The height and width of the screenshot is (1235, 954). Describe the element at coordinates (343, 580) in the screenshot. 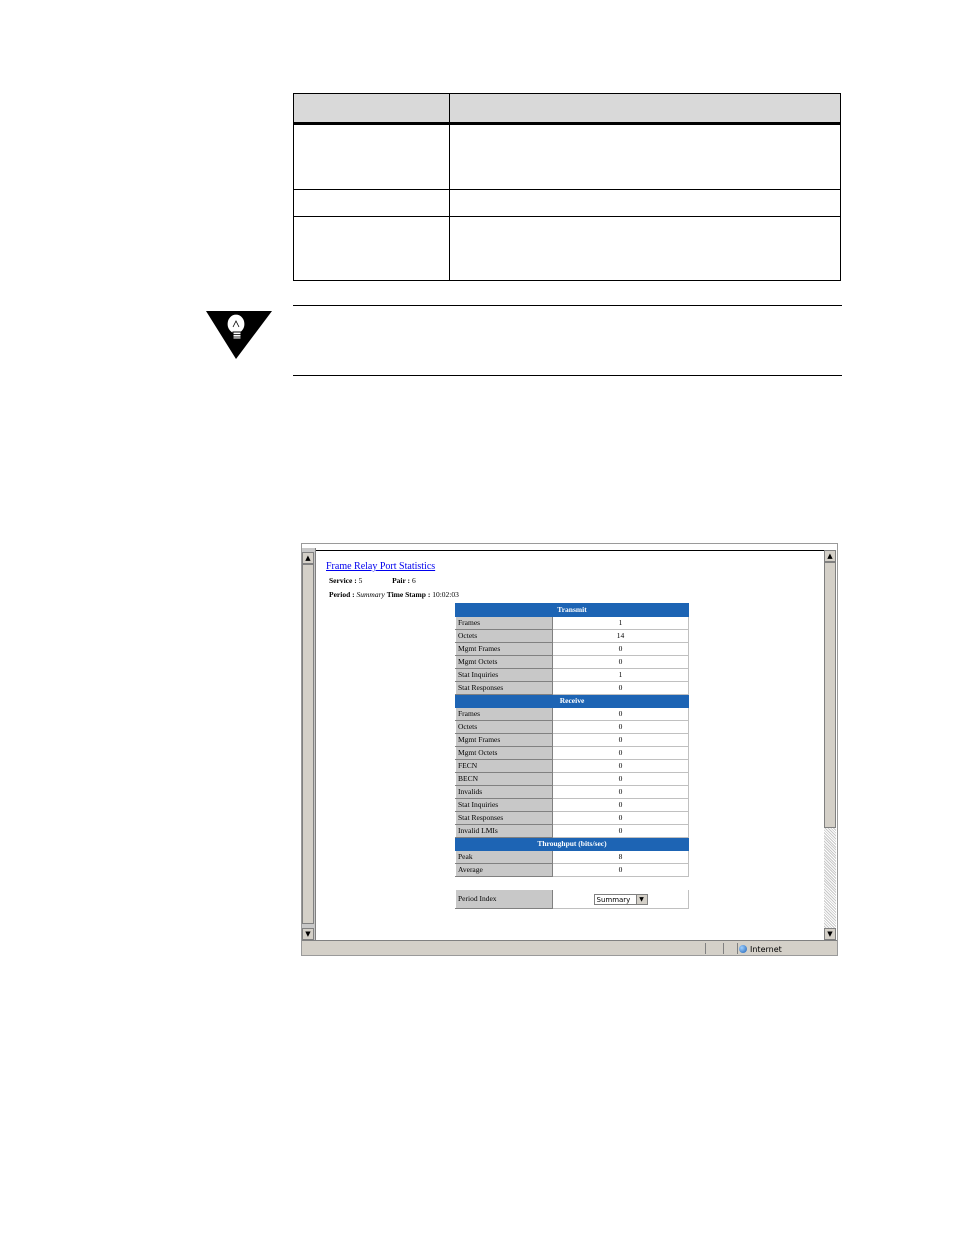

I see `service-label: Service :` at that location.